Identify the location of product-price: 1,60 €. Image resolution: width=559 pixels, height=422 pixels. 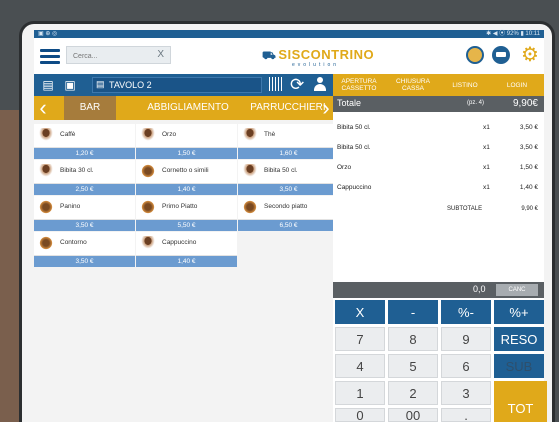
(288, 153).